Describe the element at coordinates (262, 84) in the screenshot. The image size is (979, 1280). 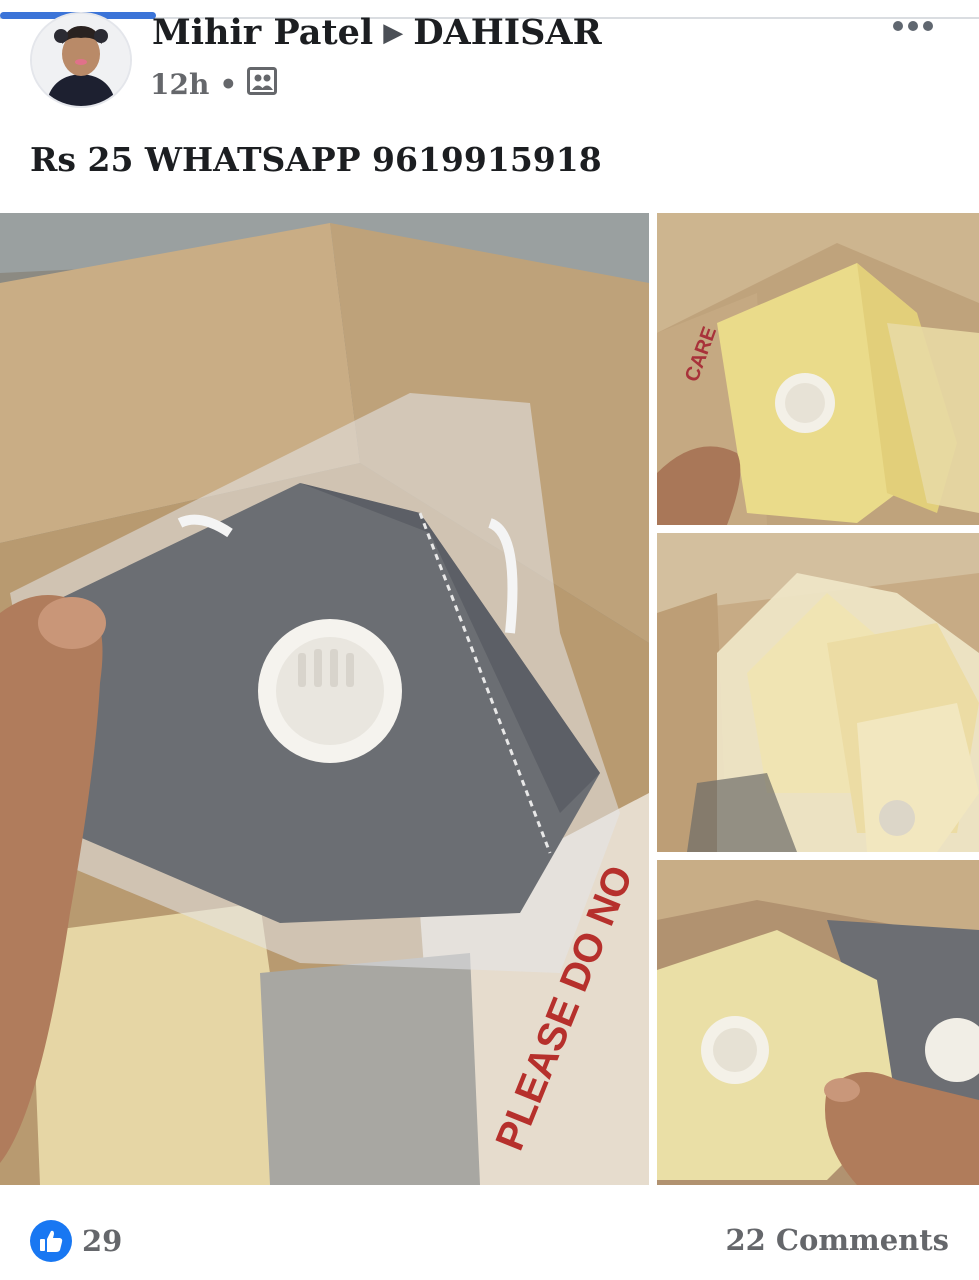
I see `group-icon` at that location.